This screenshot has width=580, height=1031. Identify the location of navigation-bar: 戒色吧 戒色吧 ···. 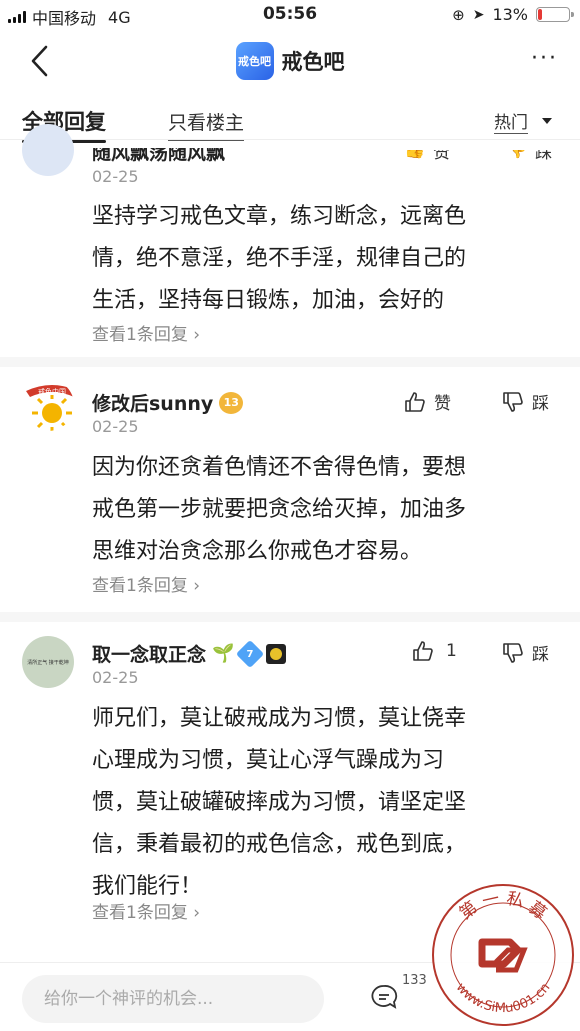
(290, 61).